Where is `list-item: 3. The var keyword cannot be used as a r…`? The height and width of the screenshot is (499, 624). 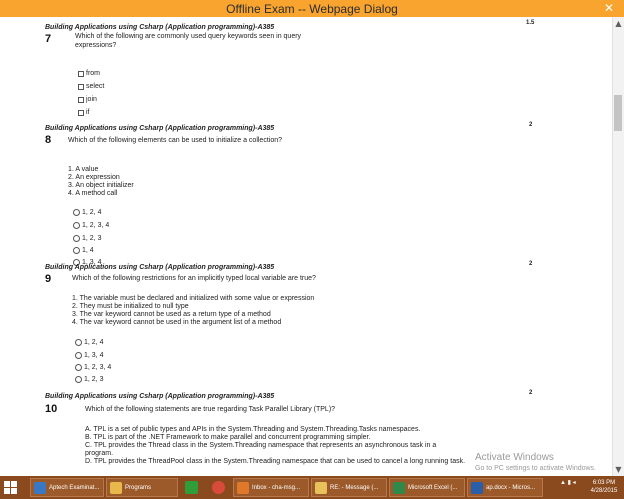 list-item: 3. The var keyword cannot be used as a r… is located at coordinates (171, 314).